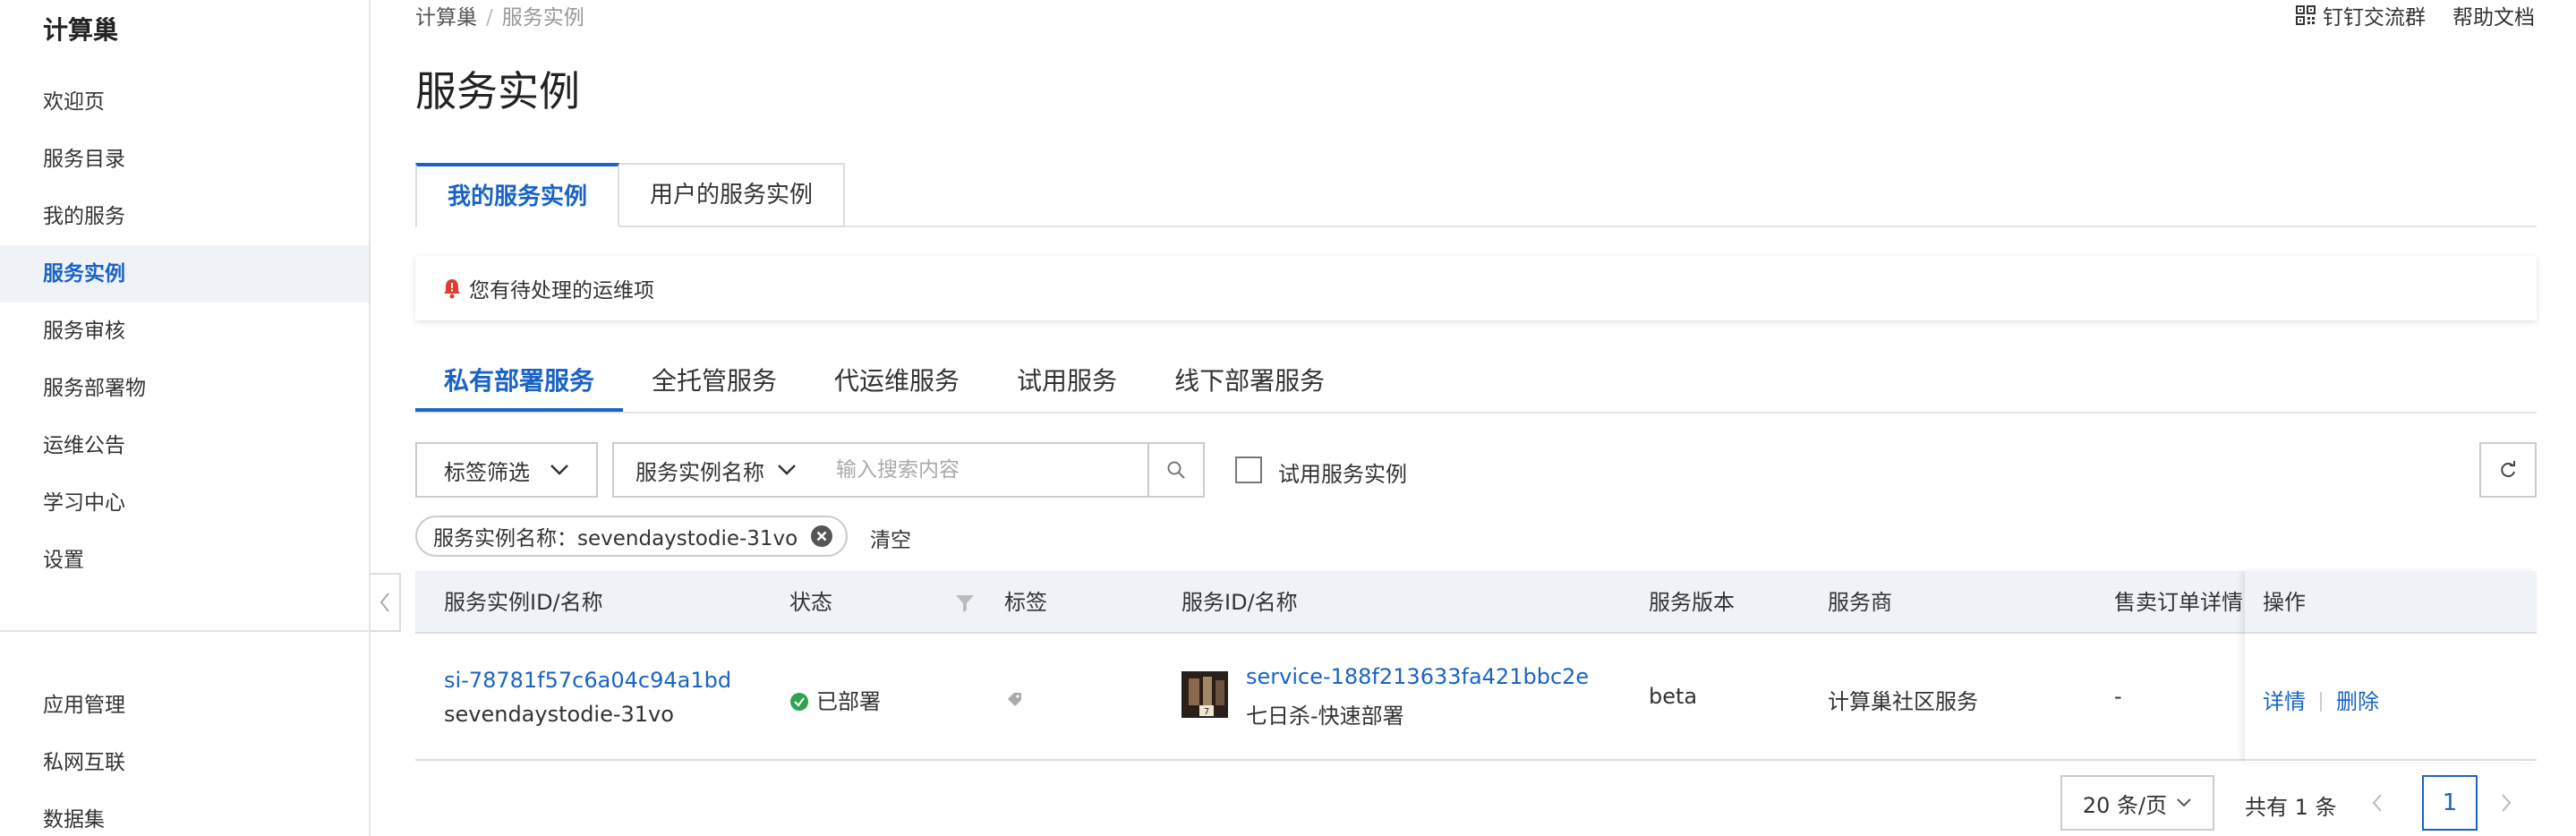  What do you see at coordinates (1692, 602) in the screenshot?
I see `col-version: 服务版本` at bounding box center [1692, 602].